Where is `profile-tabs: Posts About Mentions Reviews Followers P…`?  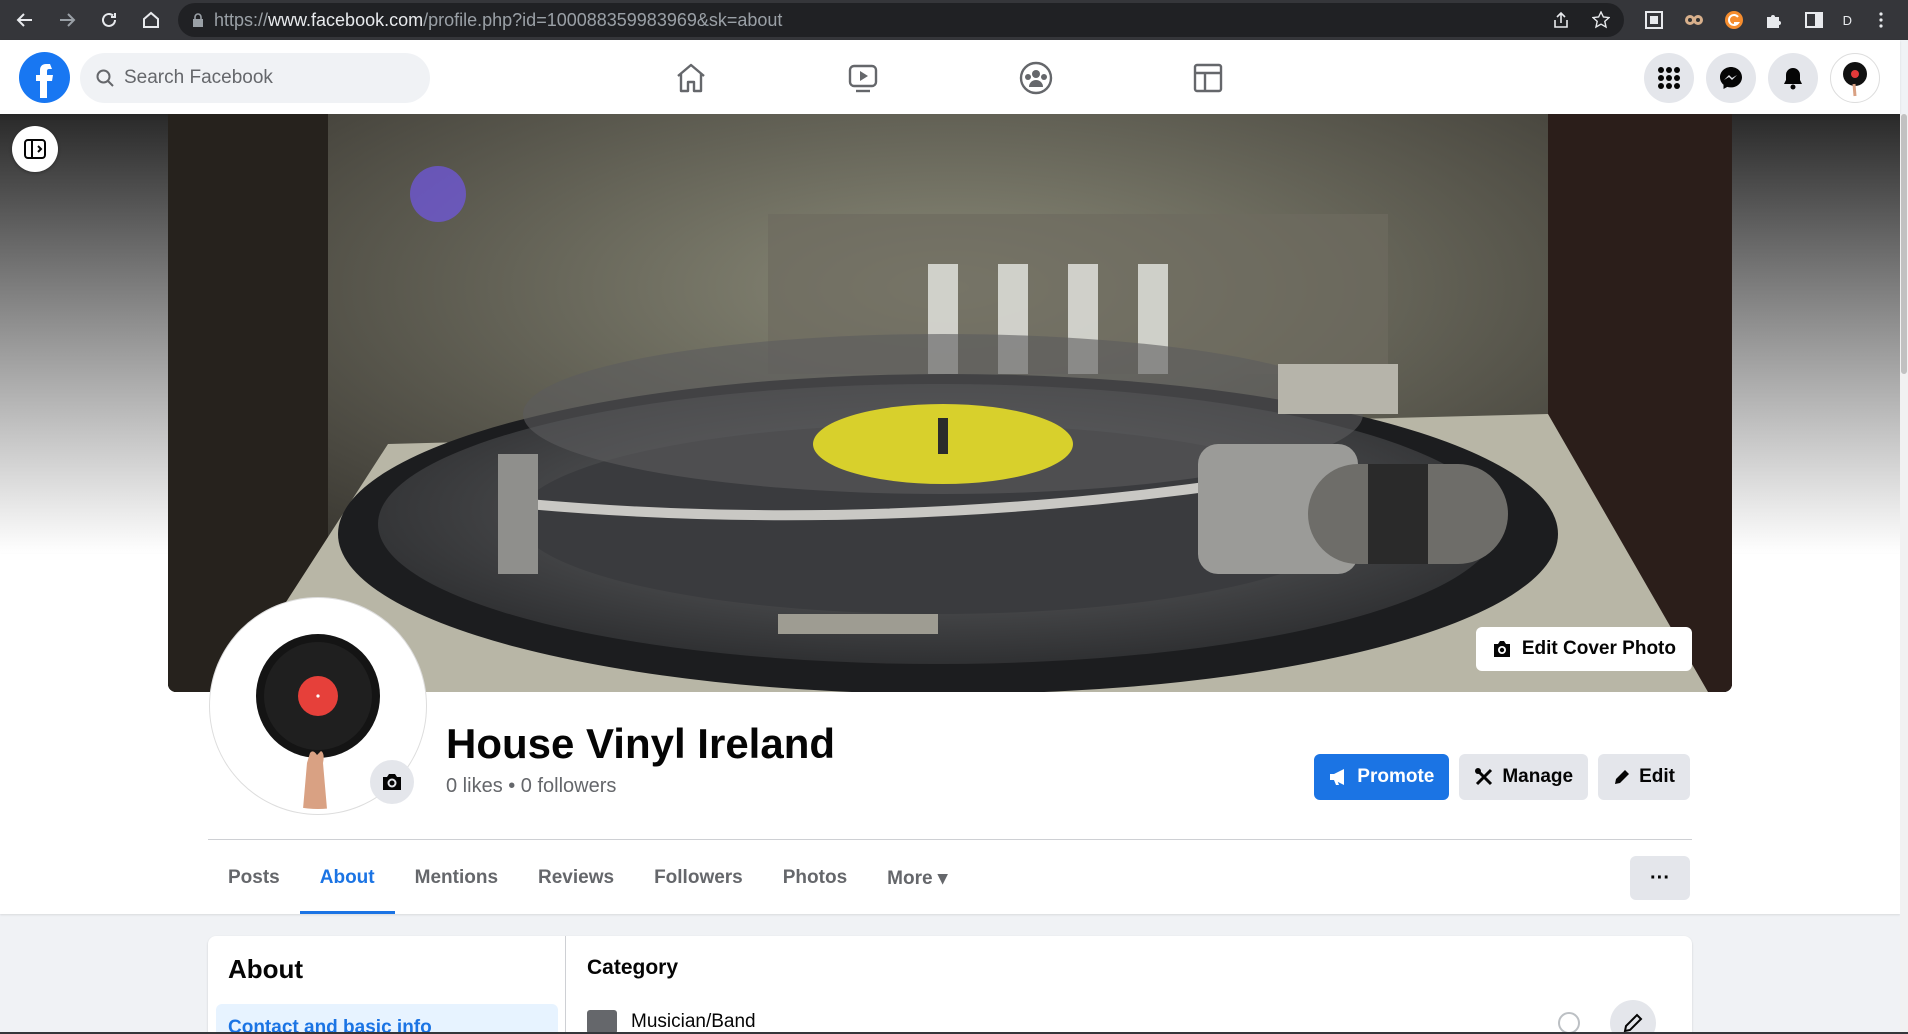
profile-tabs: Posts About Mentions Reviews Followers P… is located at coordinates (587, 878).